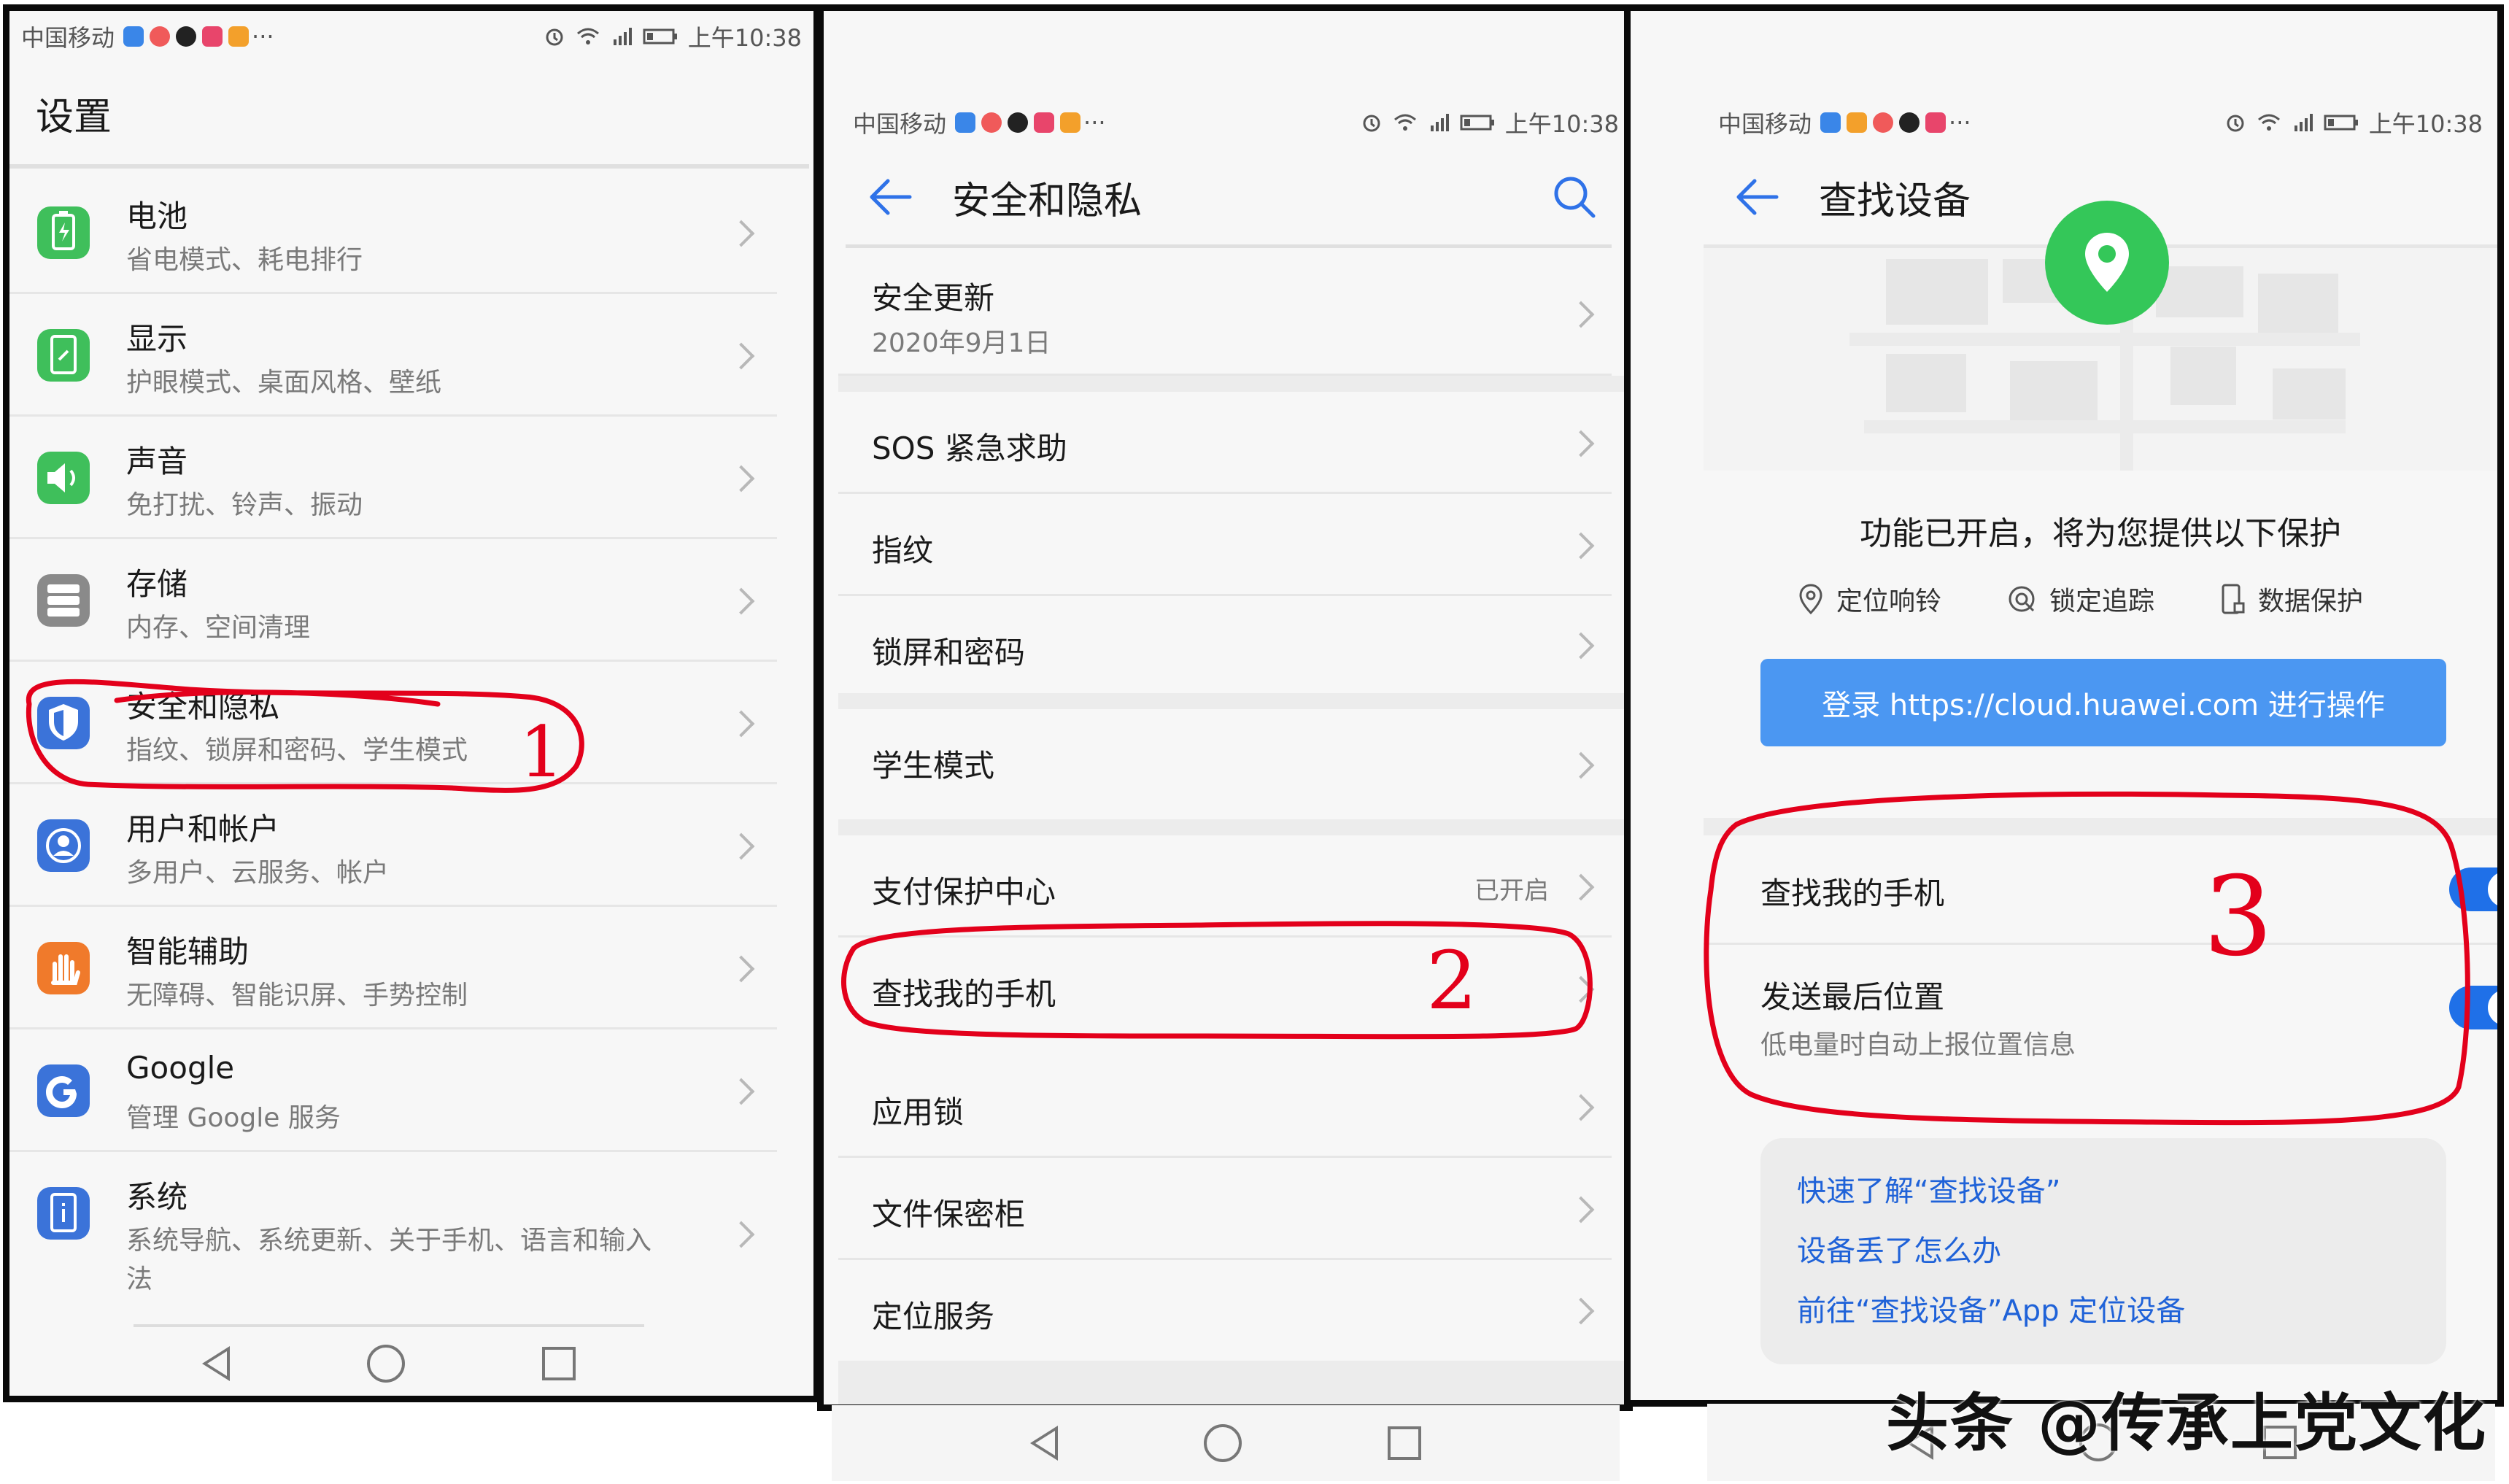 This screenshot has width=2509, height=1484. What do you see at coordinates (157, 339) in the screenshot?
I see `settings-item-title: 显示` at bounding box center [157, 339].